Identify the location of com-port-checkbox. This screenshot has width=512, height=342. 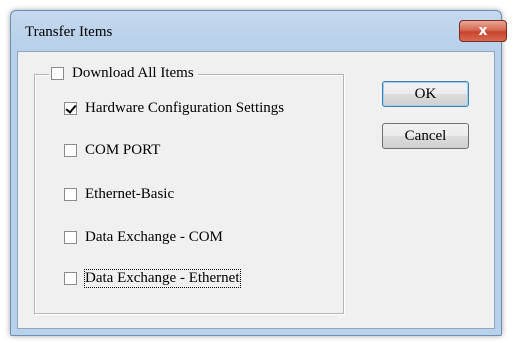
(70, 150).